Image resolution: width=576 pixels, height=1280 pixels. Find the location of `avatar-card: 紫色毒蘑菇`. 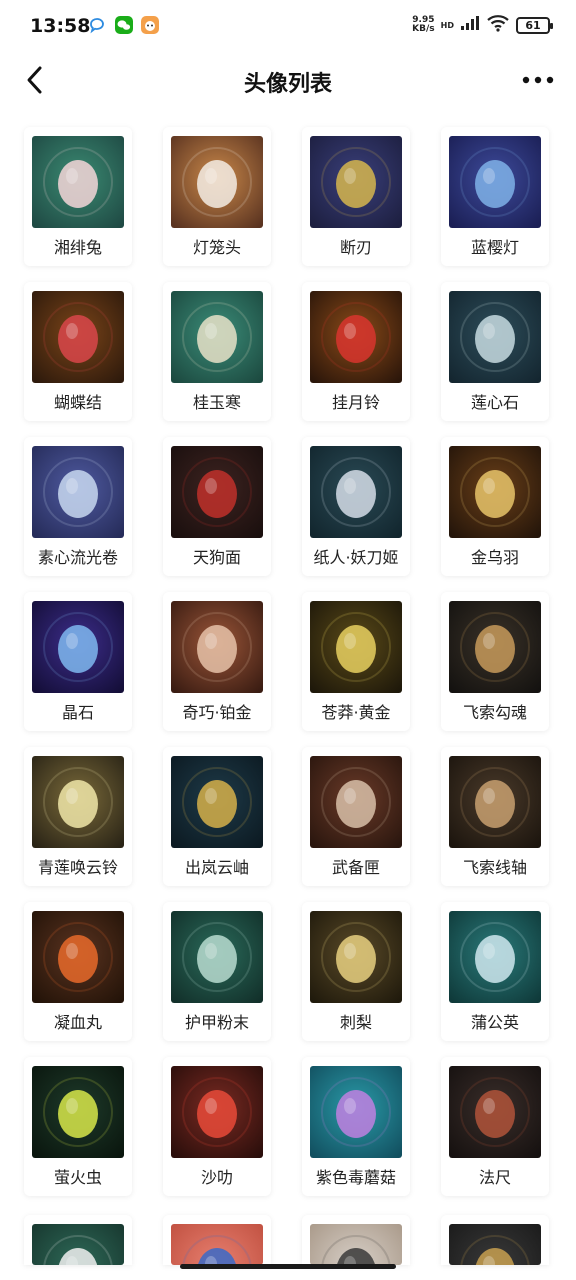

avatar-card: 紫色毒蘑菇 is located at coordinates (356, 1126).